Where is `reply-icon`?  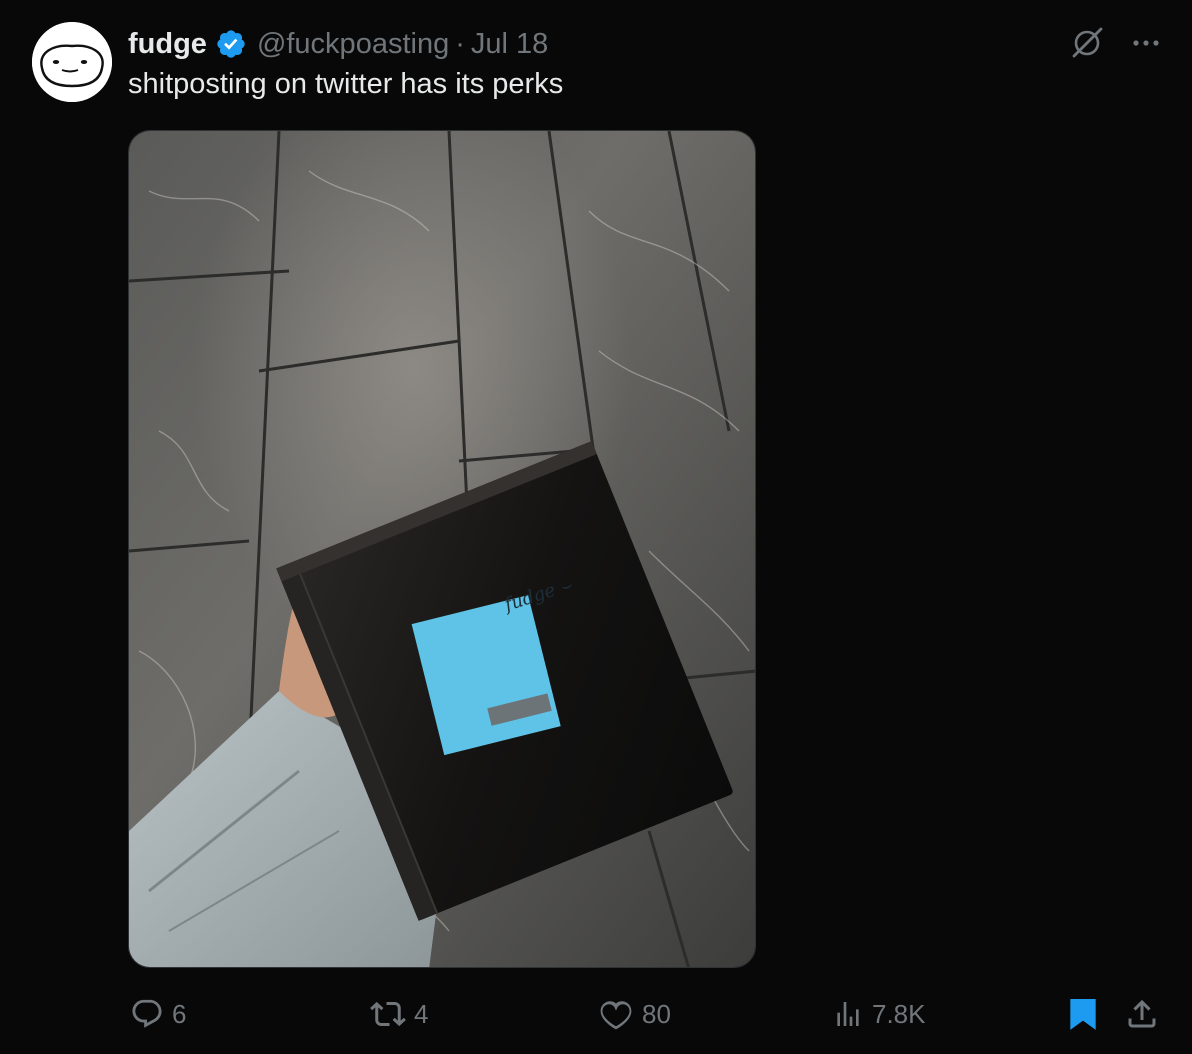
reply-icon is located at coordinates (147, 1013).